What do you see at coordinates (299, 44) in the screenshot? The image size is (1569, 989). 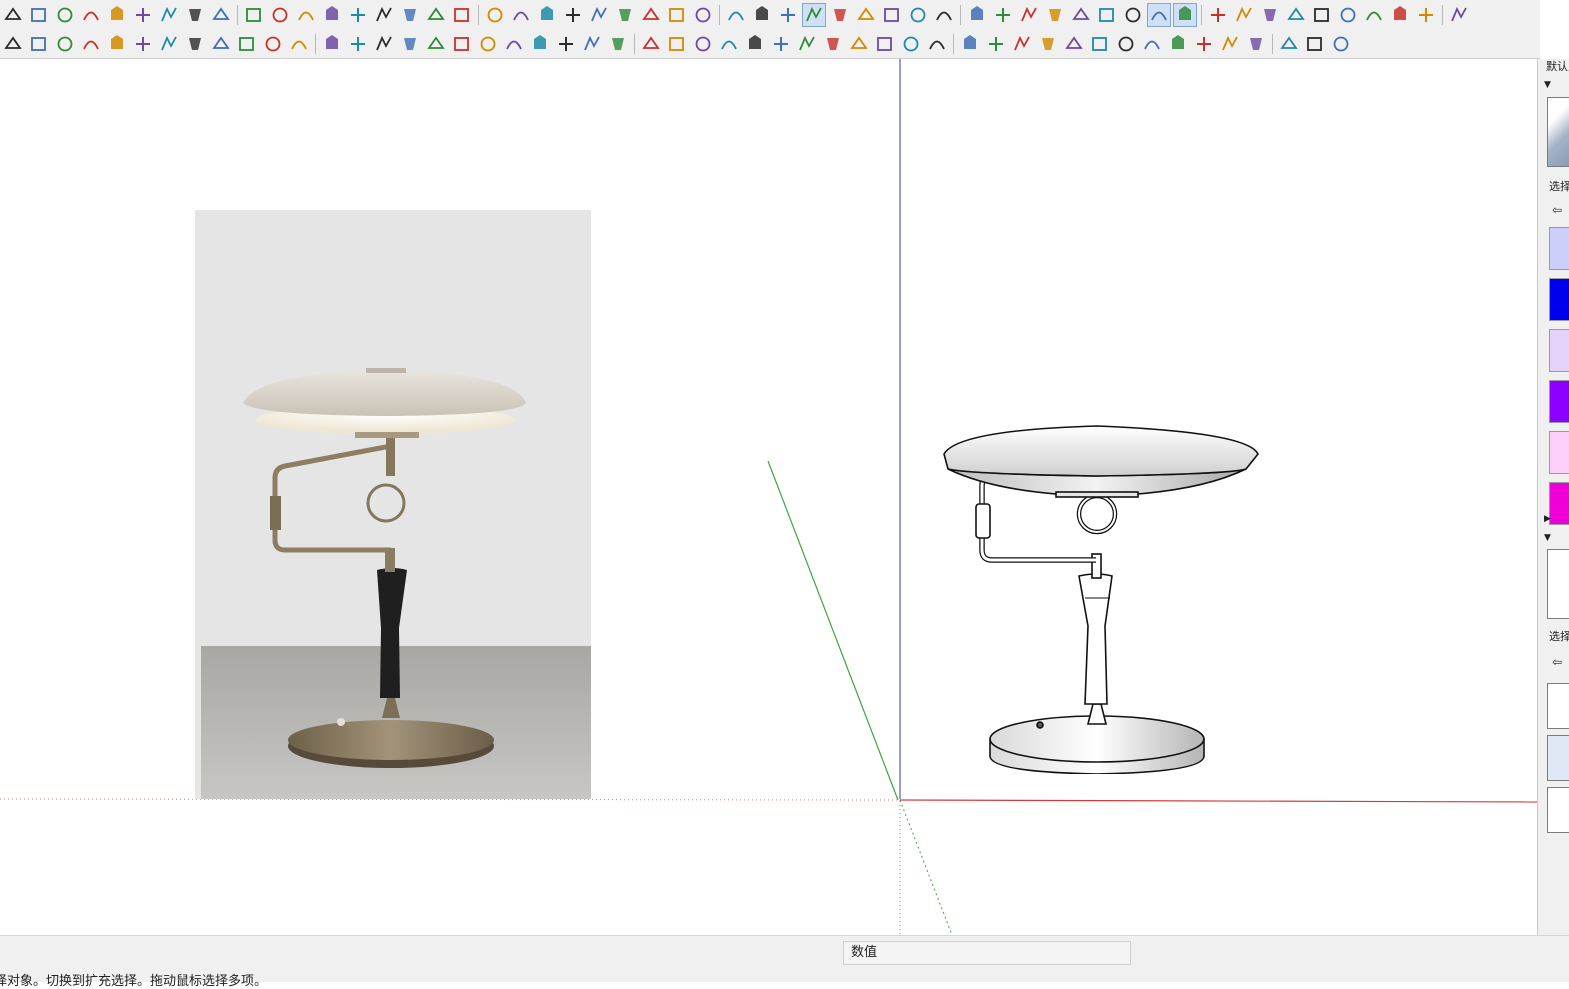 I see `curviloft-icon` at bounding box center [299, 44].